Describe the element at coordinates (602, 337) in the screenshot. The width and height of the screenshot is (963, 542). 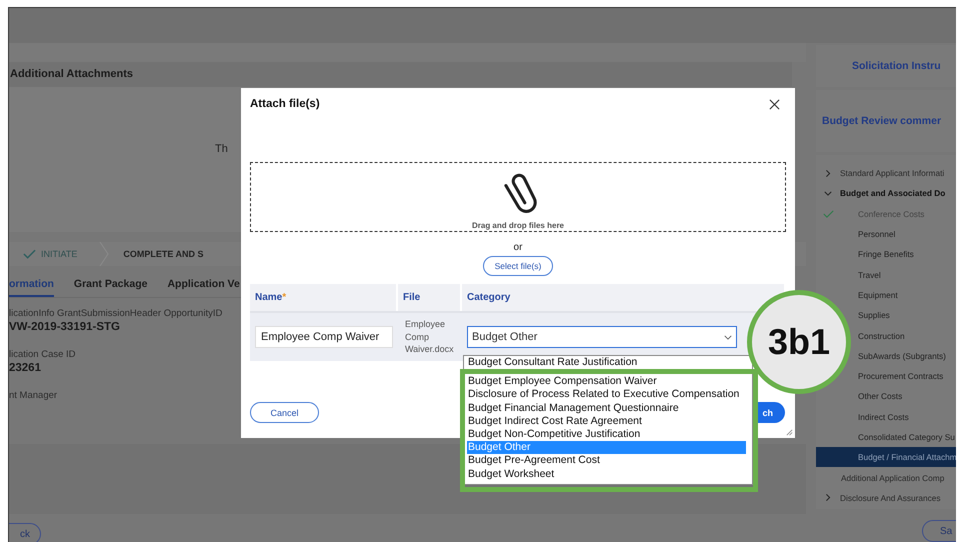
I see `category-select: Budget Other` at that location.